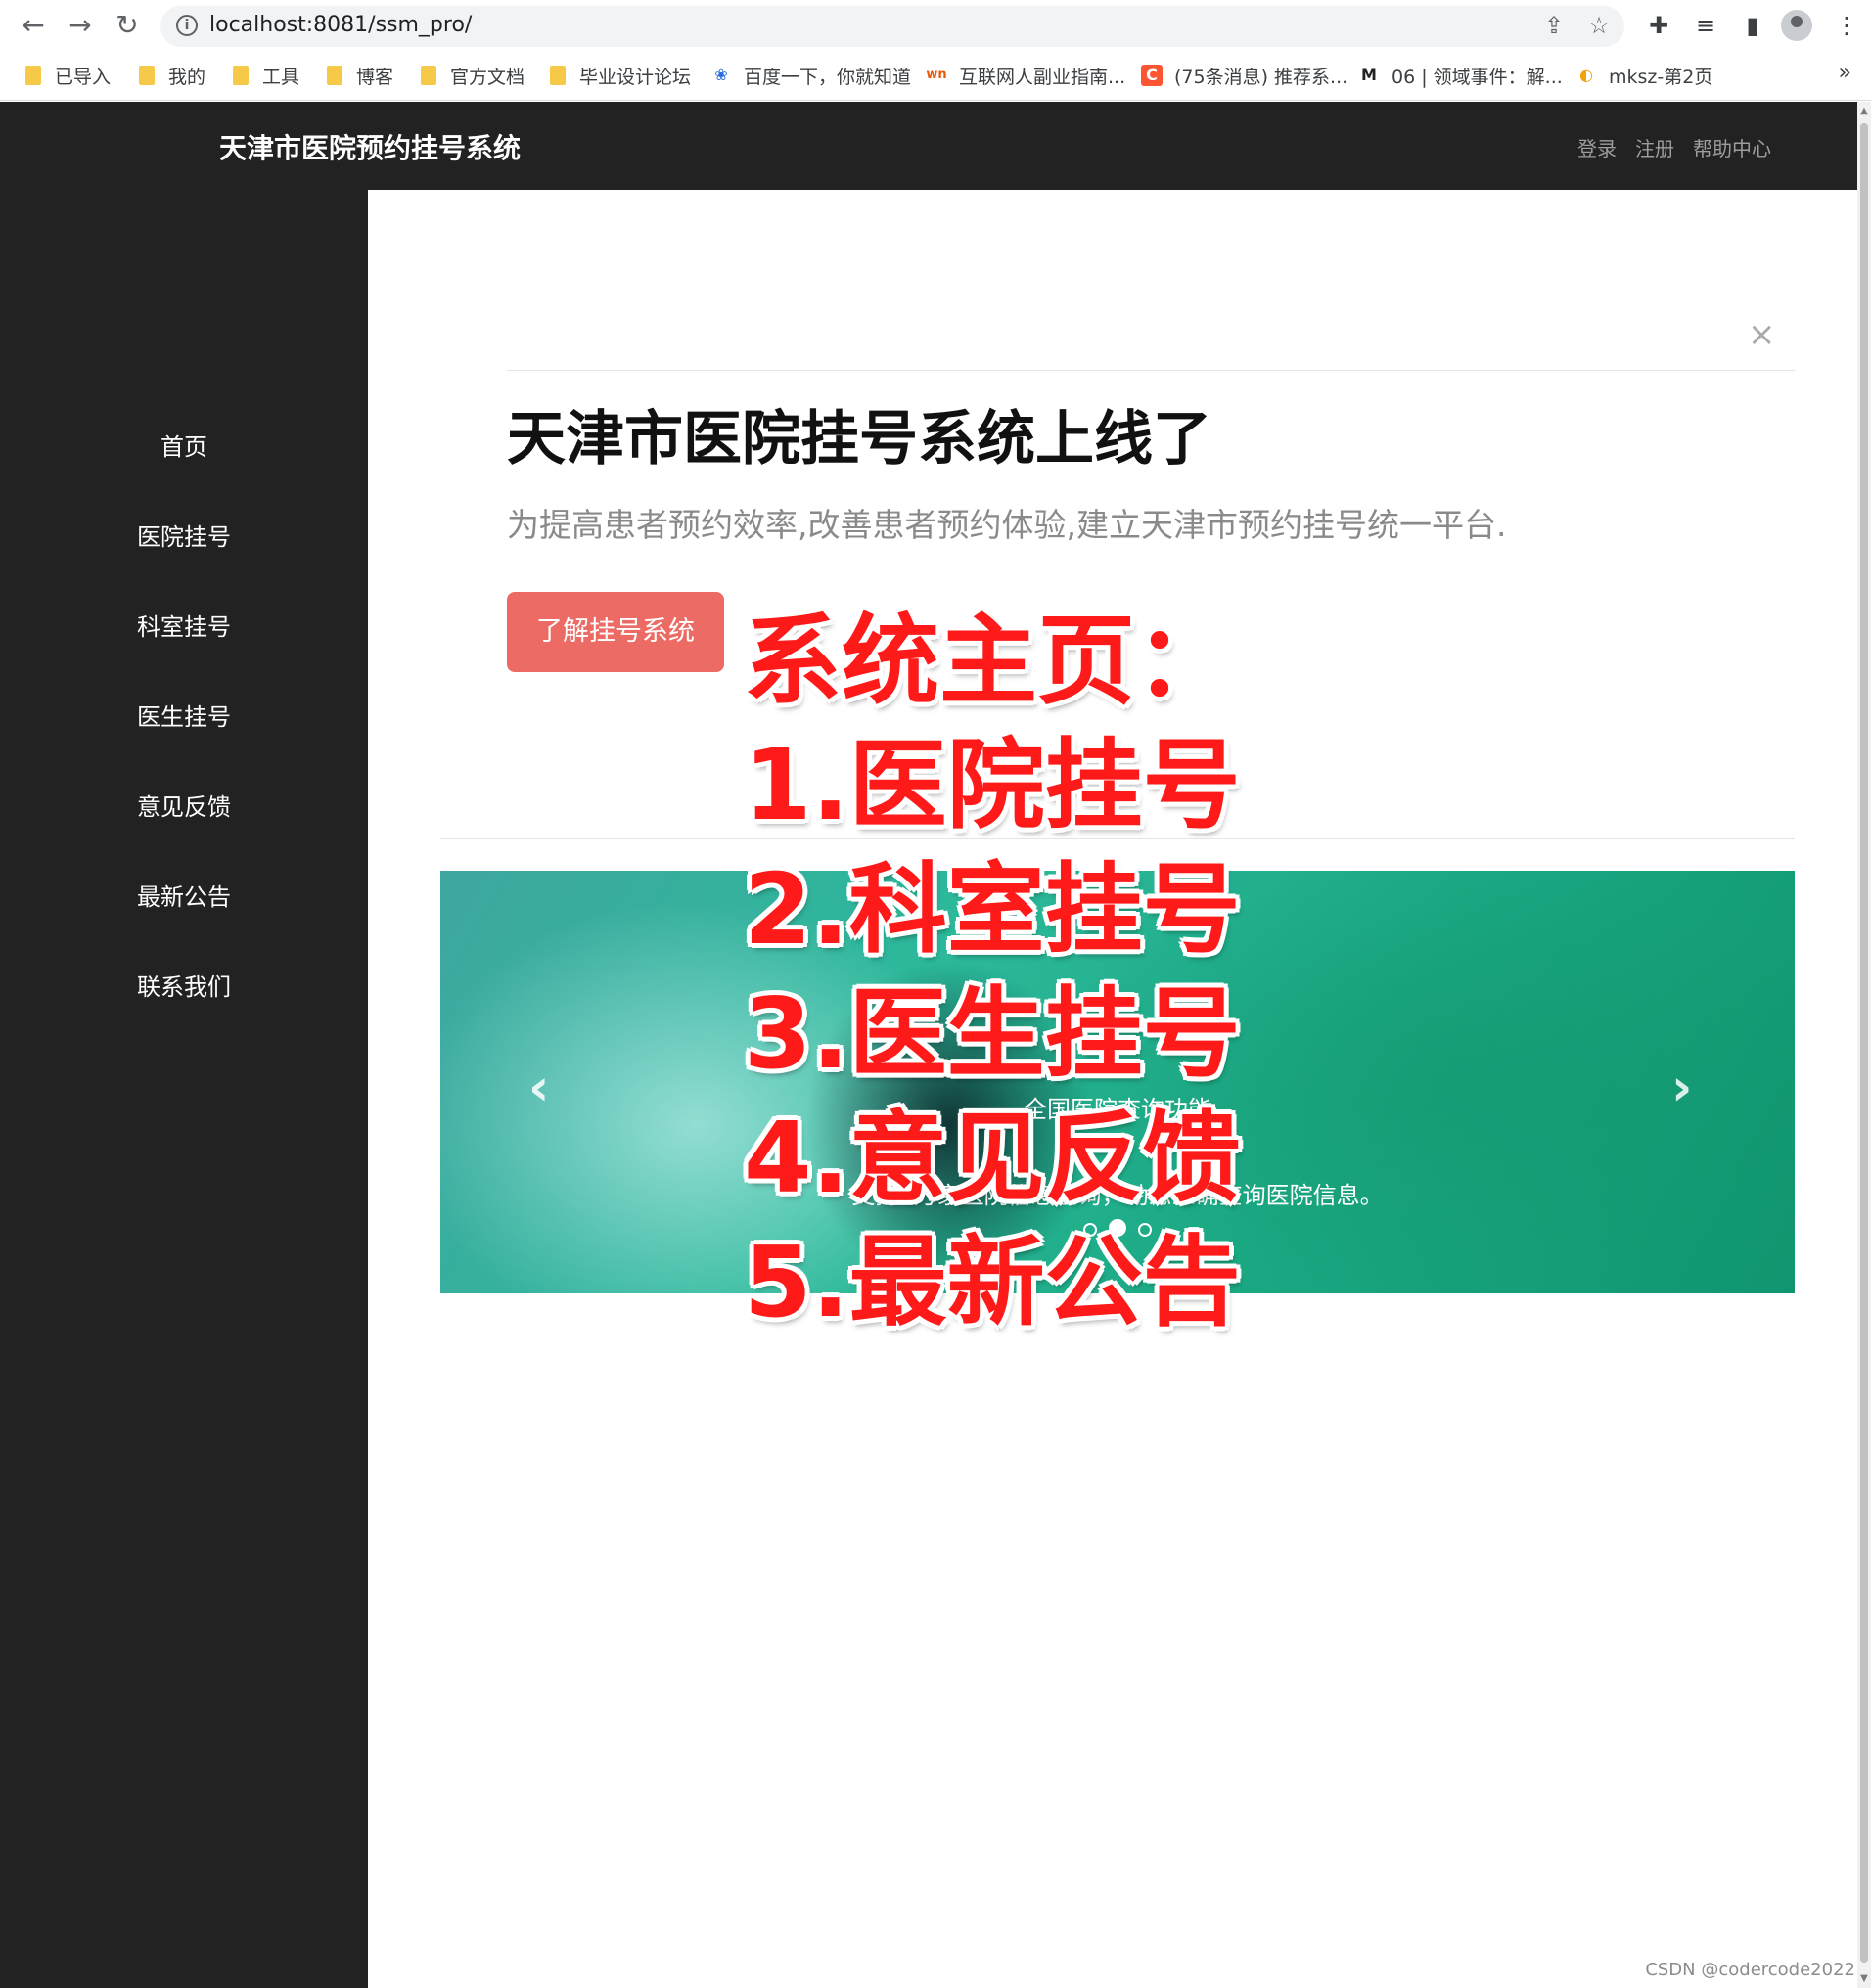 The height and width of the screenshot is (1988, 1871). I want to click on share-icon: ⇪, so click(1554, 25).